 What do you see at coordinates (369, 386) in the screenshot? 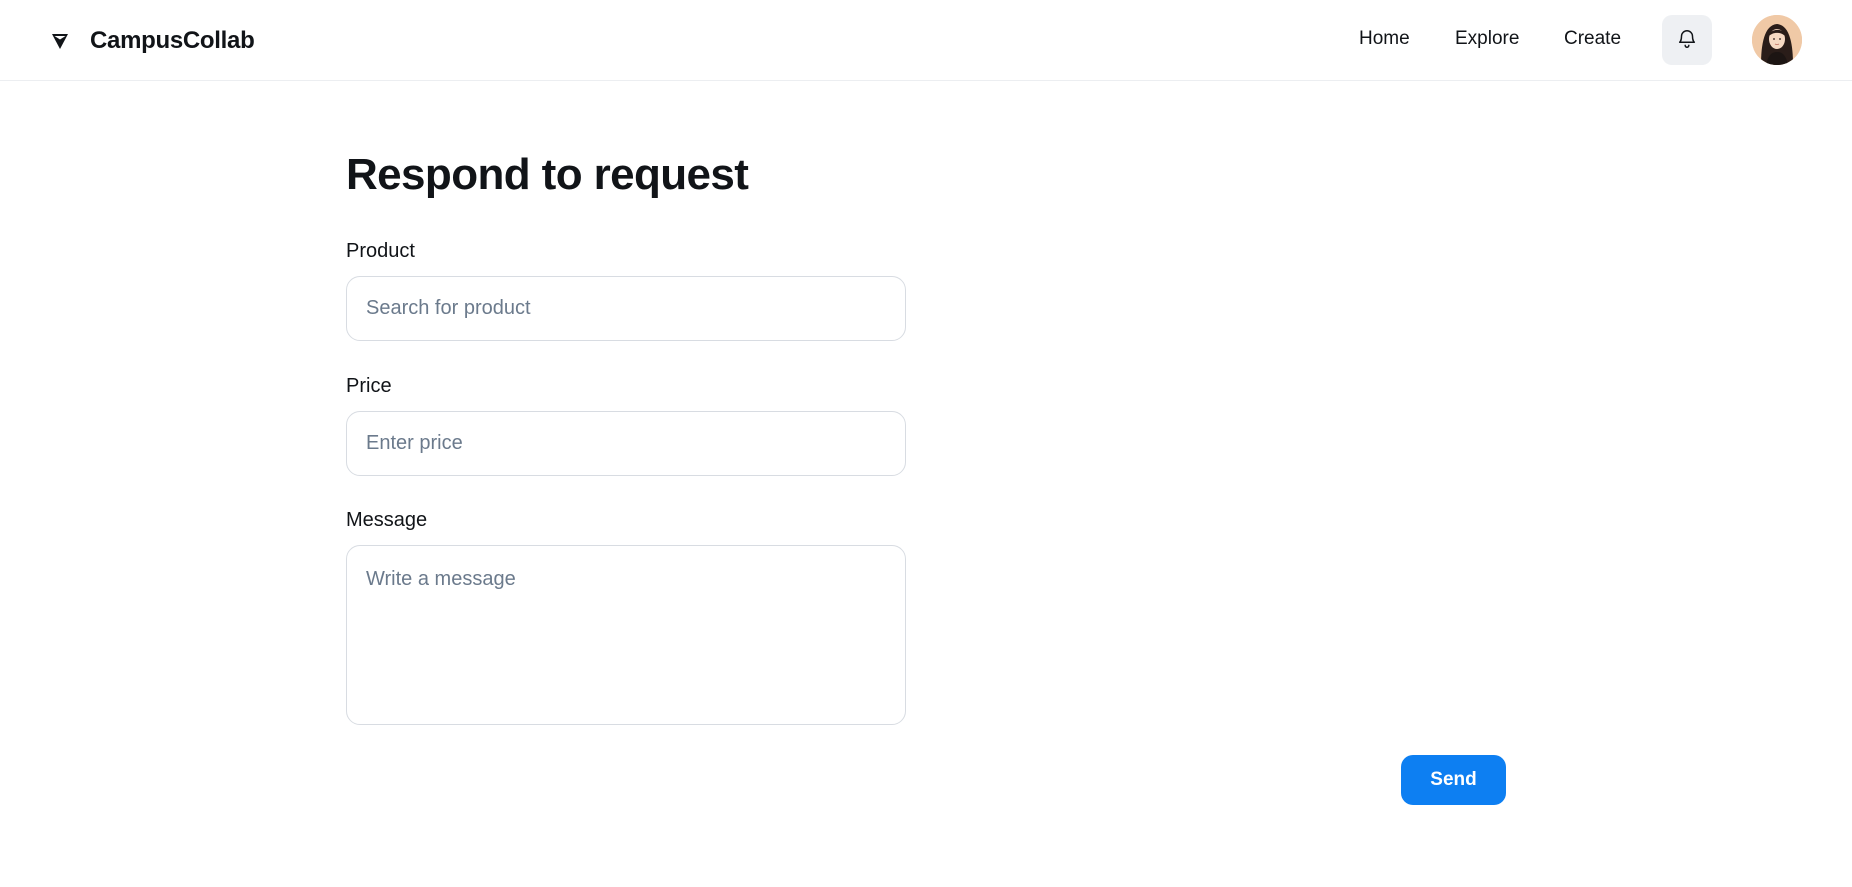
I see `price-label: Price` at bounding box center [369, 386].